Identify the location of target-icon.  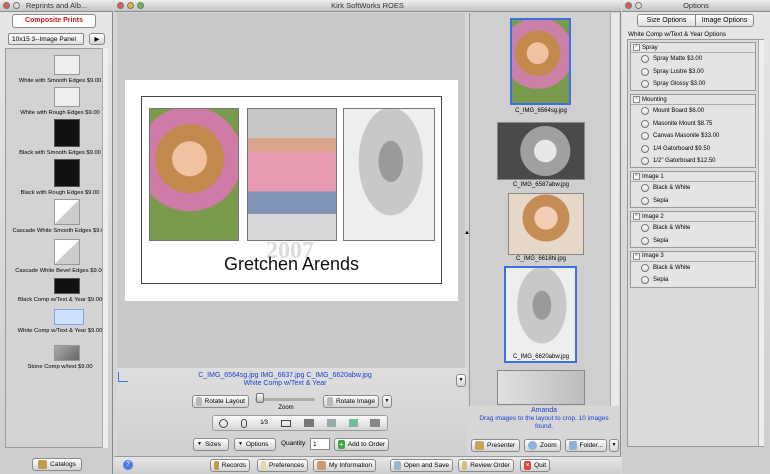
(224, 423).